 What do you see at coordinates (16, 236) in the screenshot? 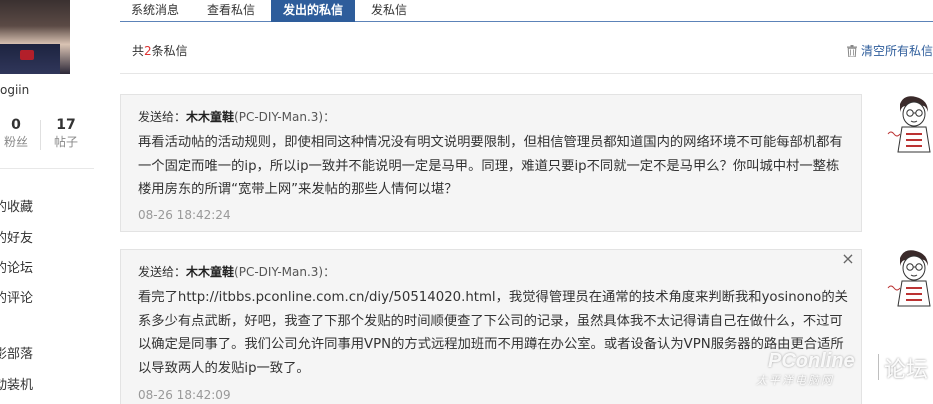
I see `sidebar-item-friends: 的好友` at bounding box center [16, 236].